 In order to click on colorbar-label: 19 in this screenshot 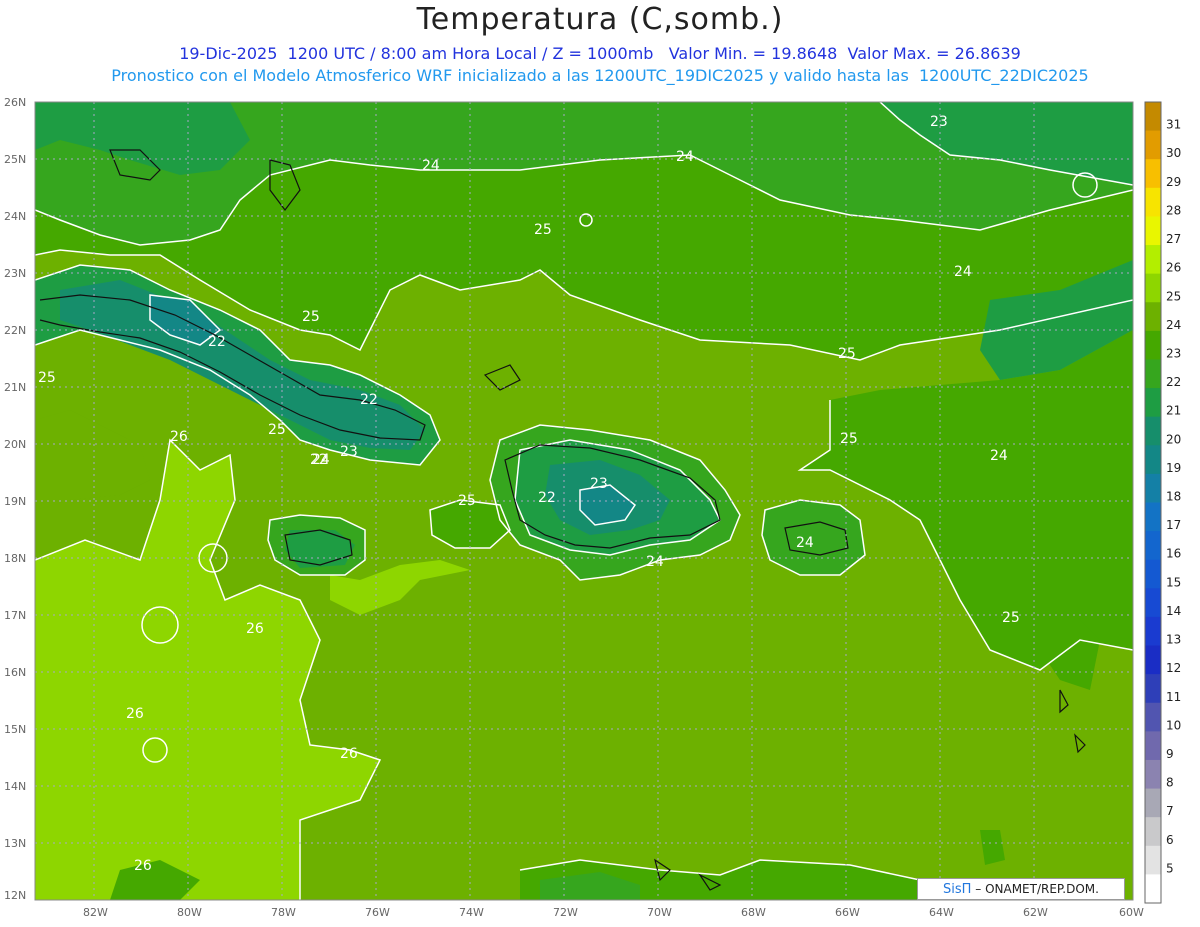, I will do `click(1173, 468)`.